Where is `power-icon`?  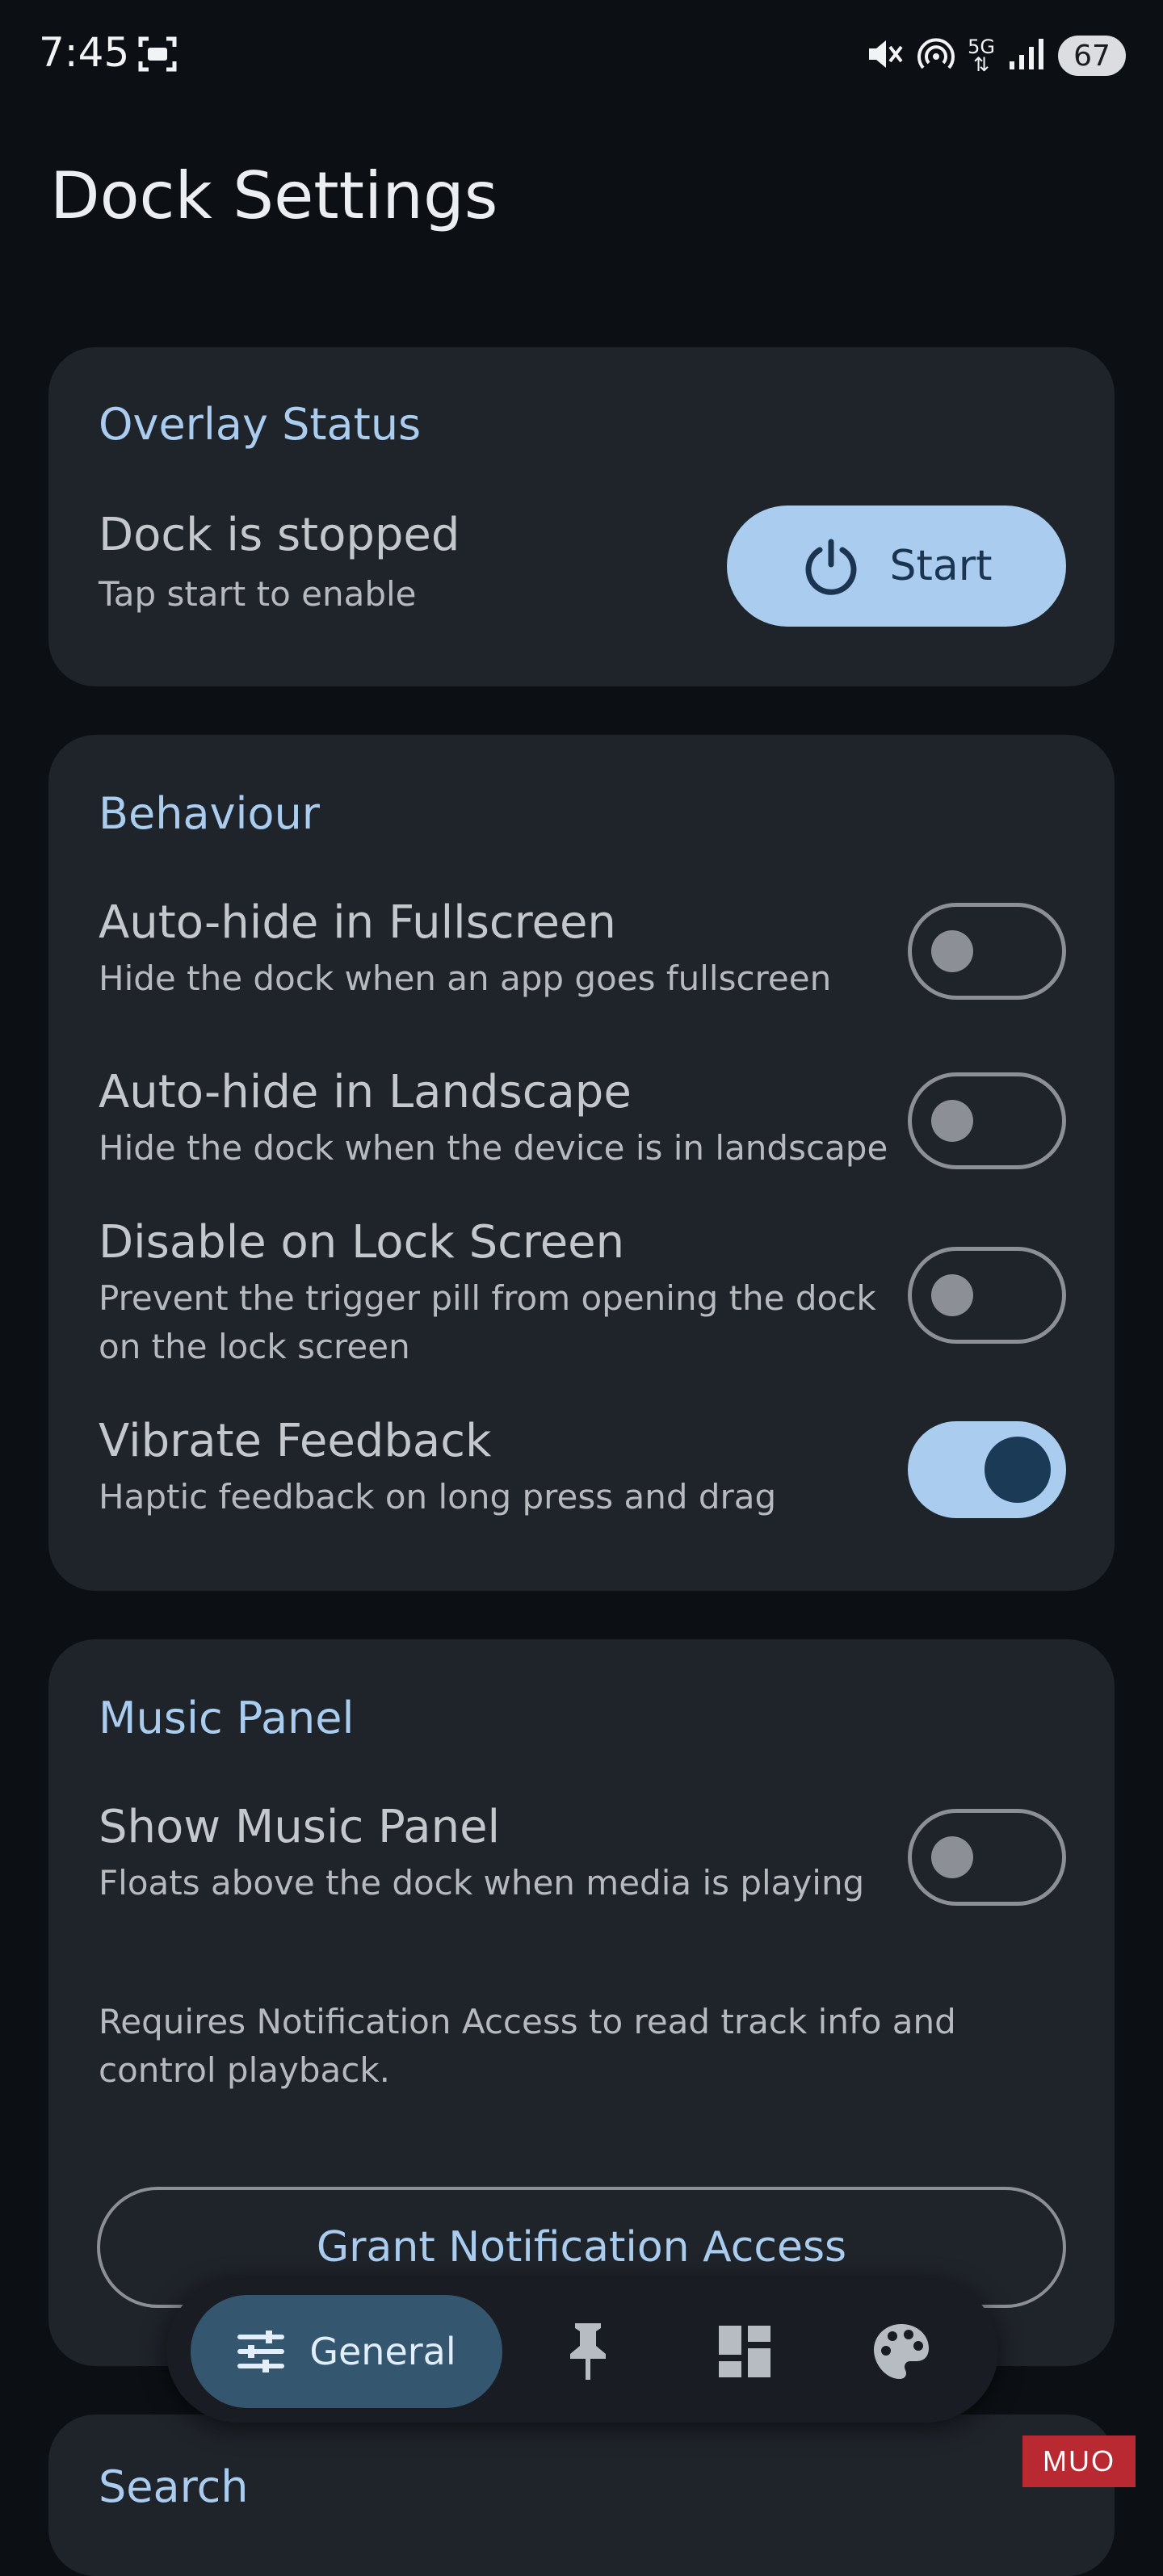 power-icon is located at coordinates (831, 567).